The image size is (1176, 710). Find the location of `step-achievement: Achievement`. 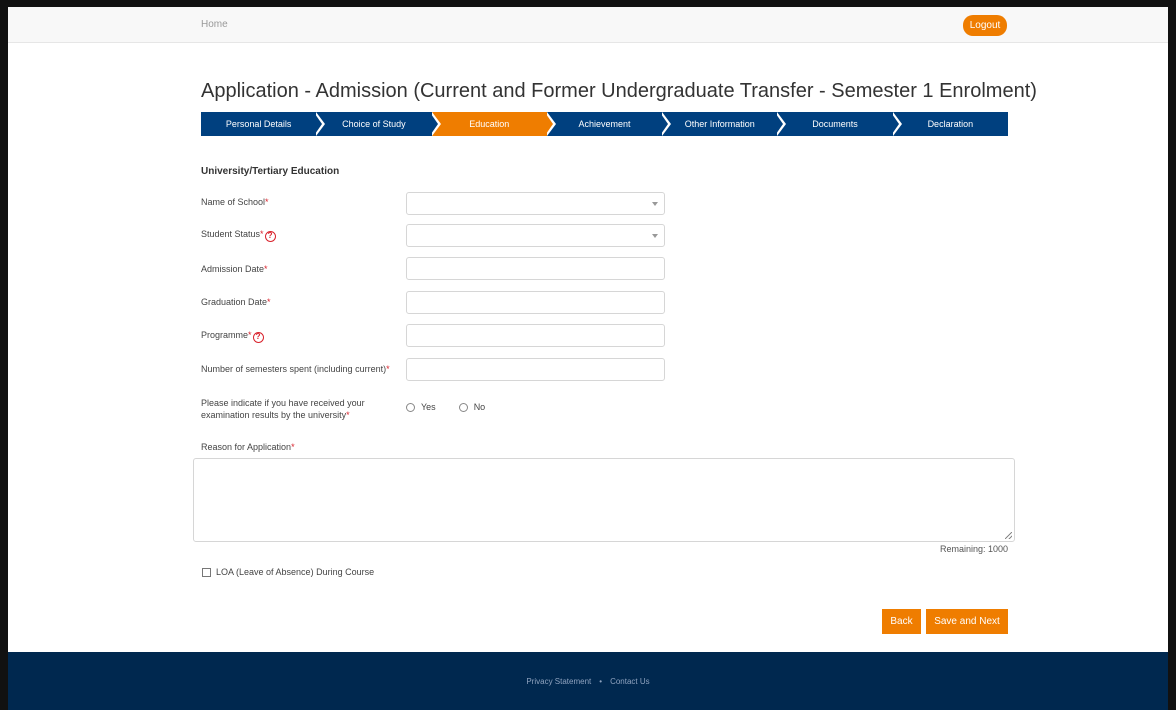

step-achievement: Achievement is located at coordinates (609, 124).